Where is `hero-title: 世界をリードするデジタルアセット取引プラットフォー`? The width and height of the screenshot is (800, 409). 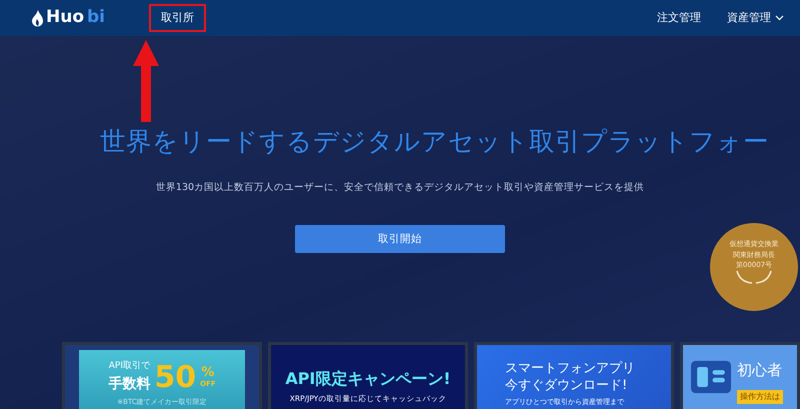
hero-title: 世界をリードするデジタルアセット取引プラットフォー is located at coordinates (435, 142).